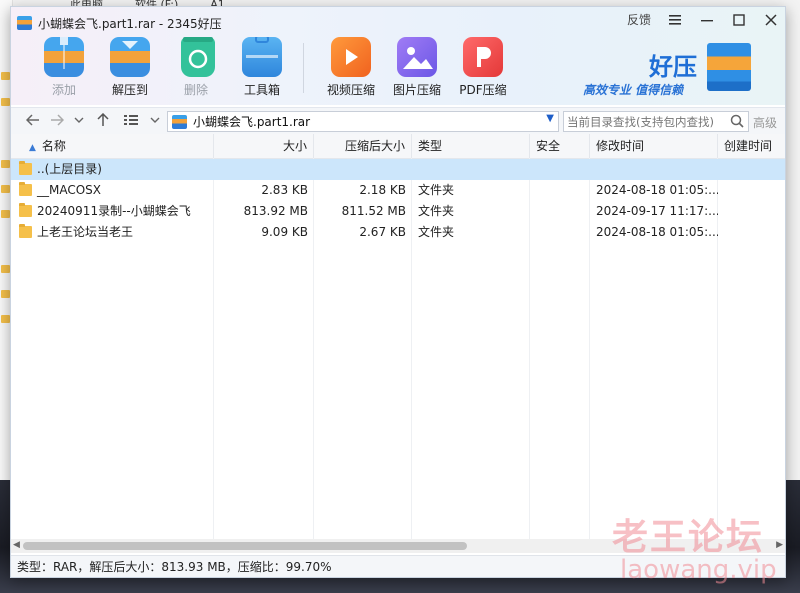  Describe the element at coordinates (483, 57) in the screenshot. I see `pdf-compress-icon` at that location.